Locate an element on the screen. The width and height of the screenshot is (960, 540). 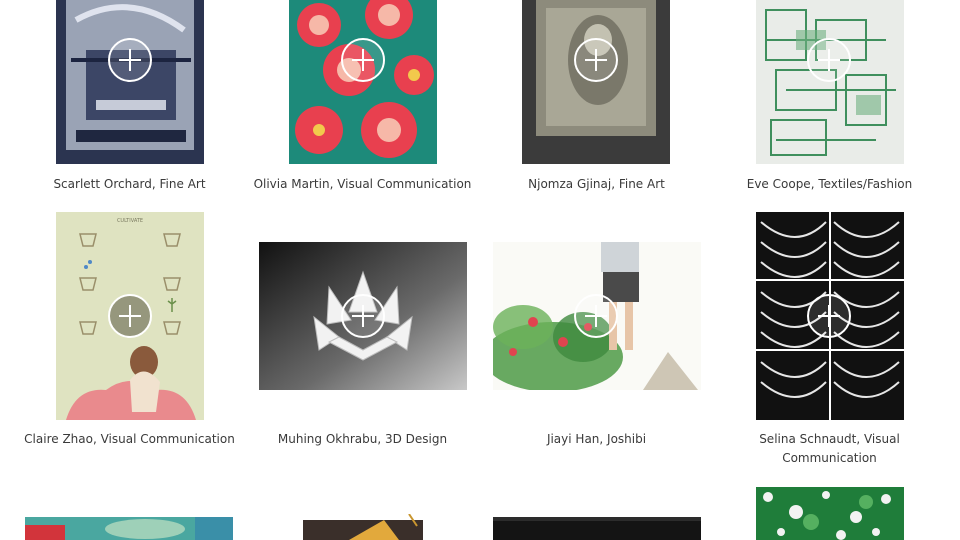
dark-photo-image is located at coordinates (597, 528).